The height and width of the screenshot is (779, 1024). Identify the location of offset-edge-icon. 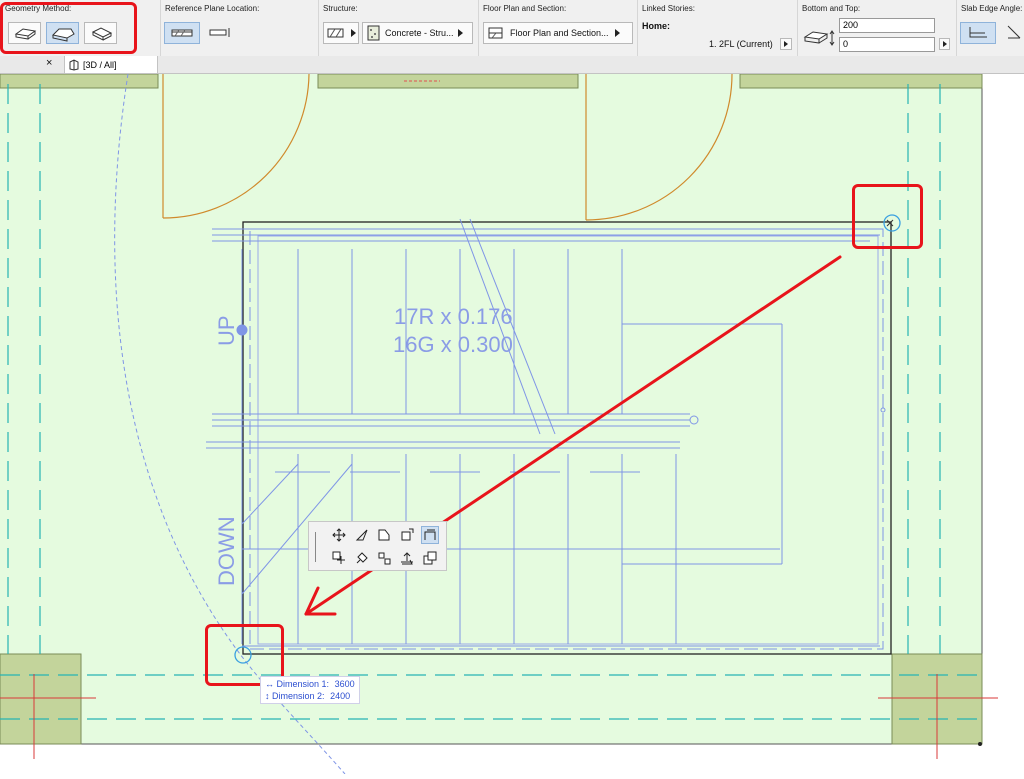
(362, 535).